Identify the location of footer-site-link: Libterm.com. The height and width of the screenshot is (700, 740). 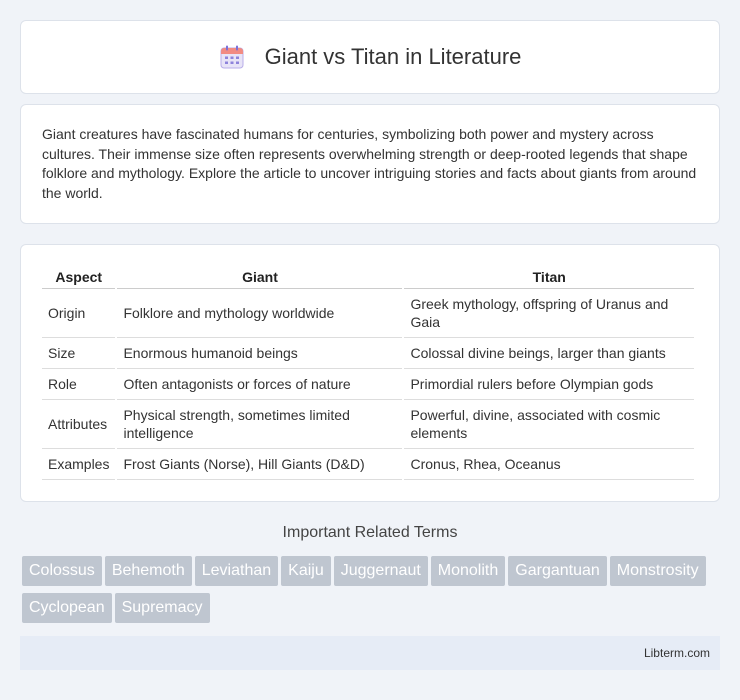
(677, 653).